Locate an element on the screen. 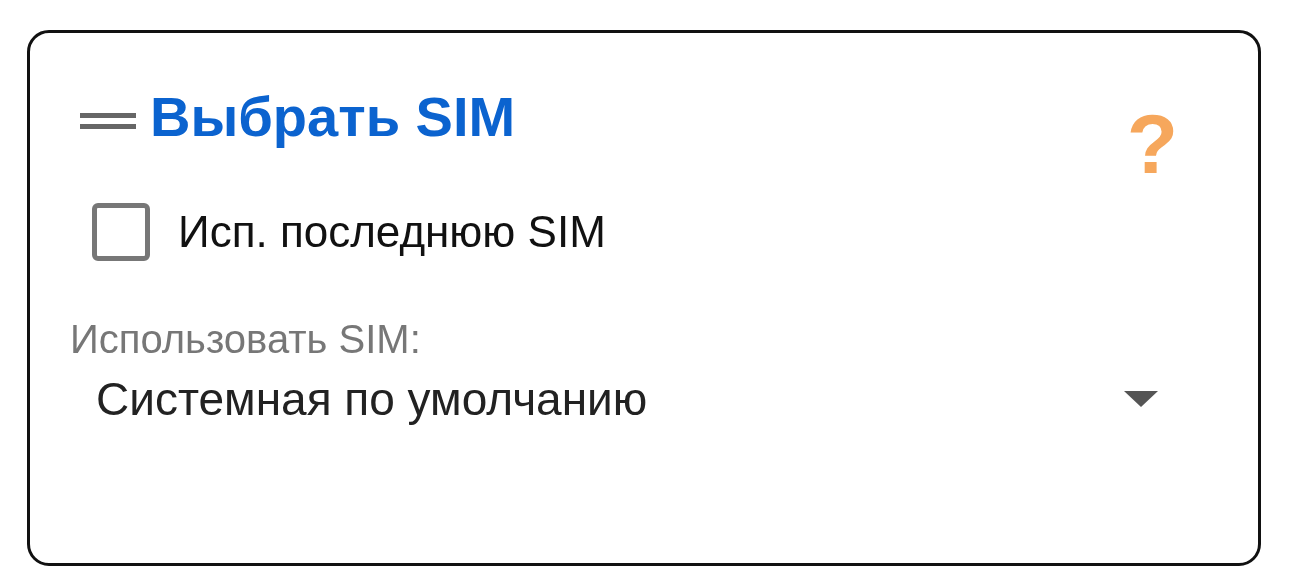  select-label: Использовать SIM: is located at coordinates (245, 339).